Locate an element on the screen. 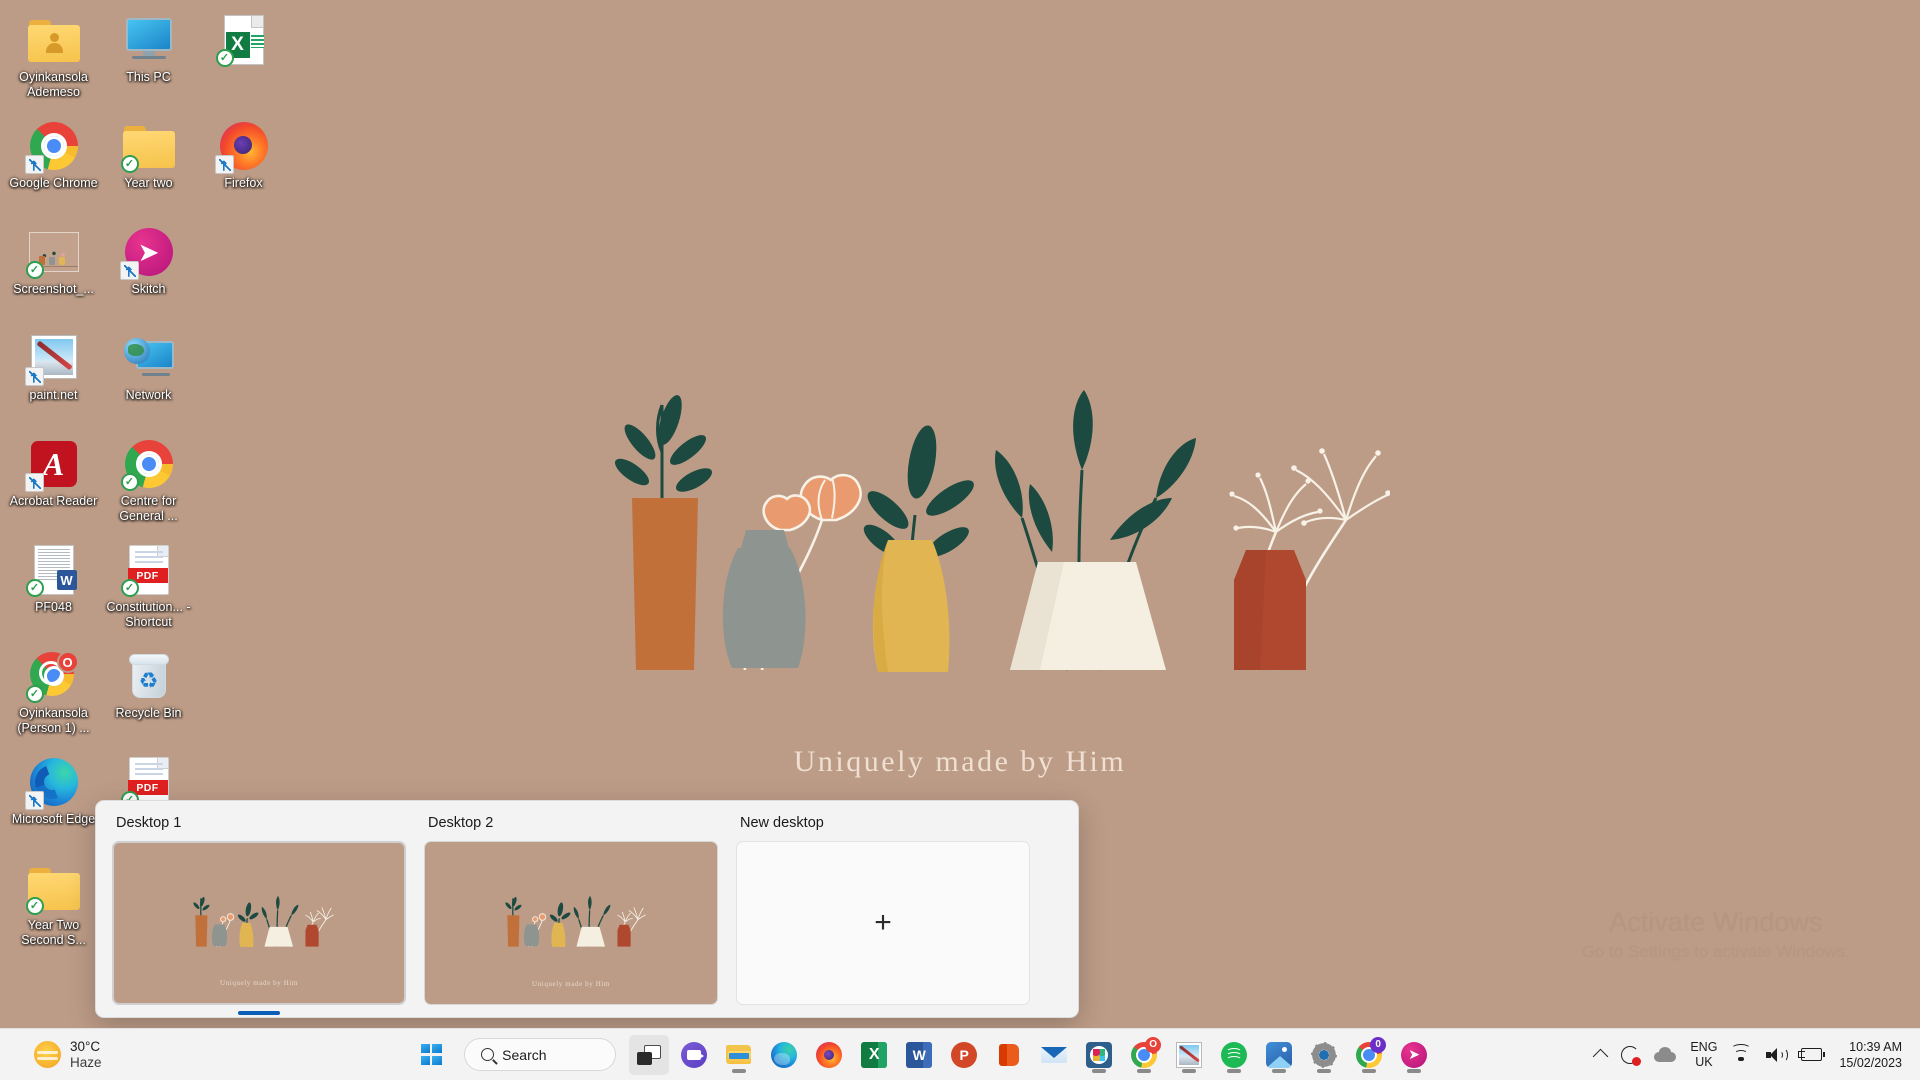 The height and width of the screenshot is (1080, 1920). word-icon is located at coordinates (919, 1054).